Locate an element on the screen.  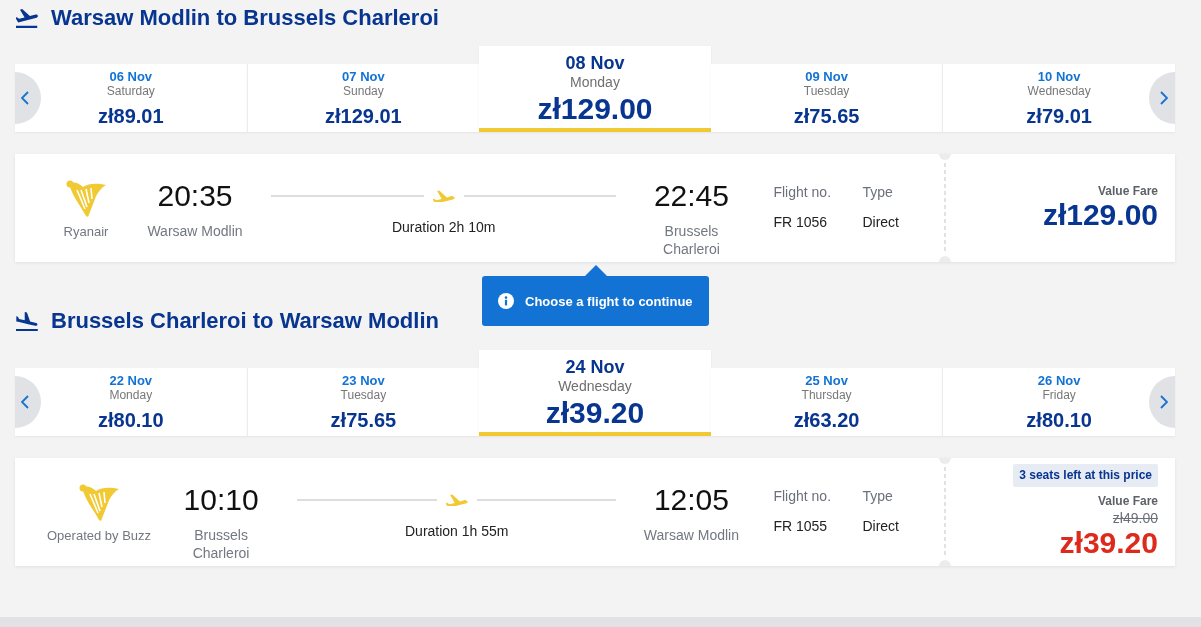
price: zł129.00 is located at coordinates (1100, 215).